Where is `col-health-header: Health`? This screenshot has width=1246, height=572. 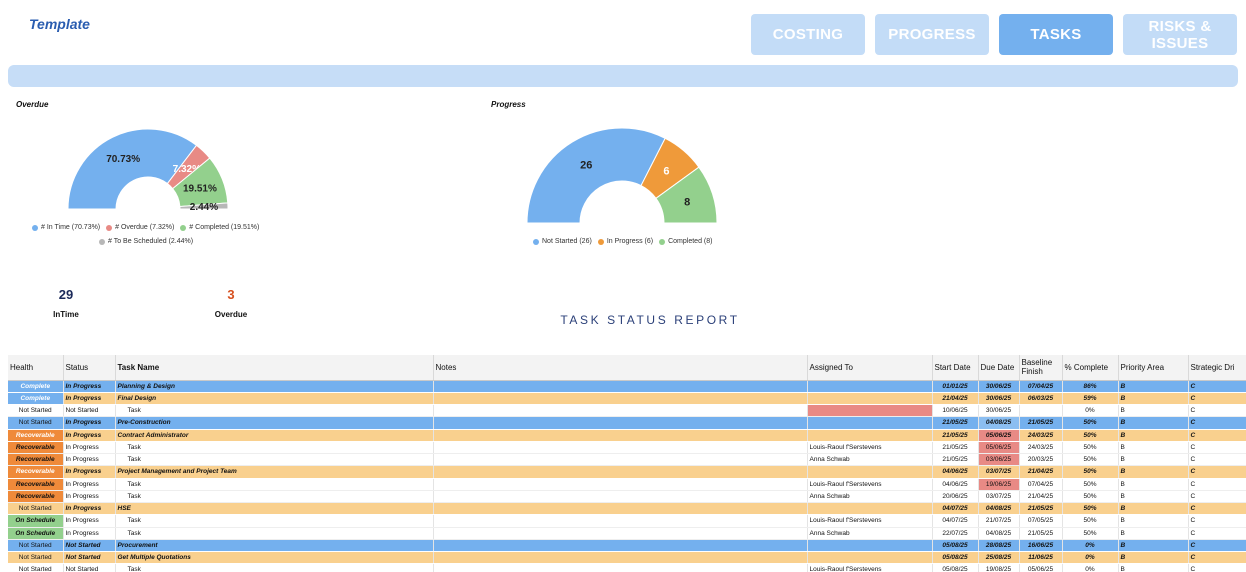 col-health-header: Health is located at coordinates (36, 368).